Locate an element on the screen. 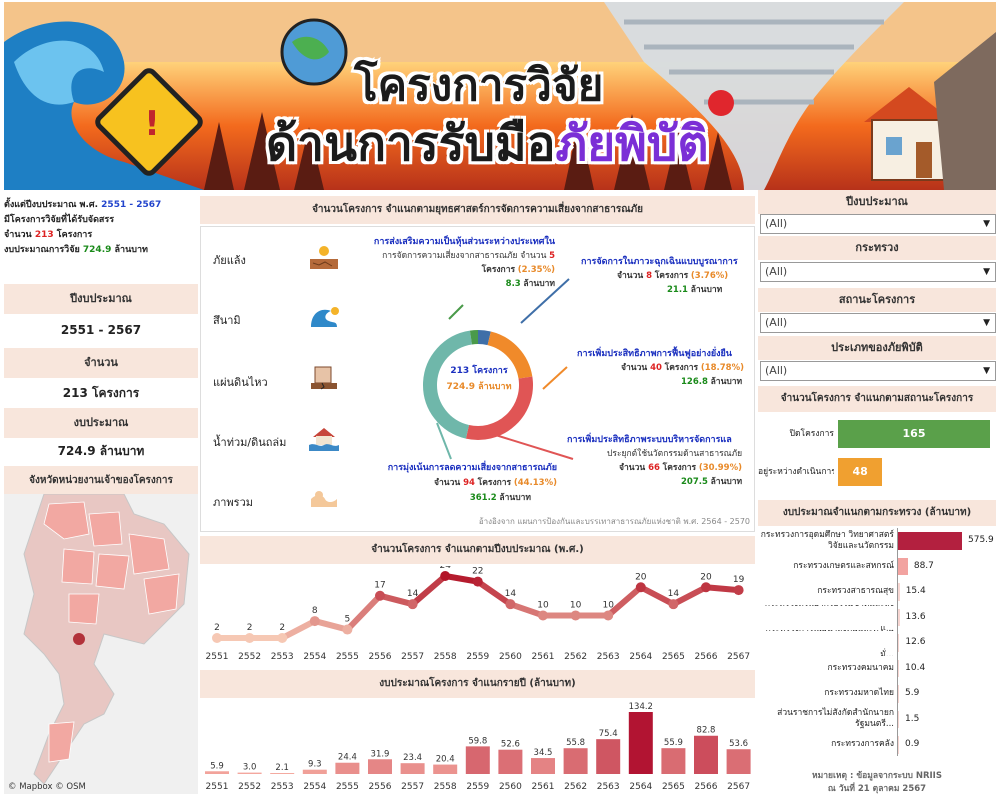 The width and height of the screenshot is (997, 797). chevron-down-icon: ▼ is located at coordinates (986, 272).